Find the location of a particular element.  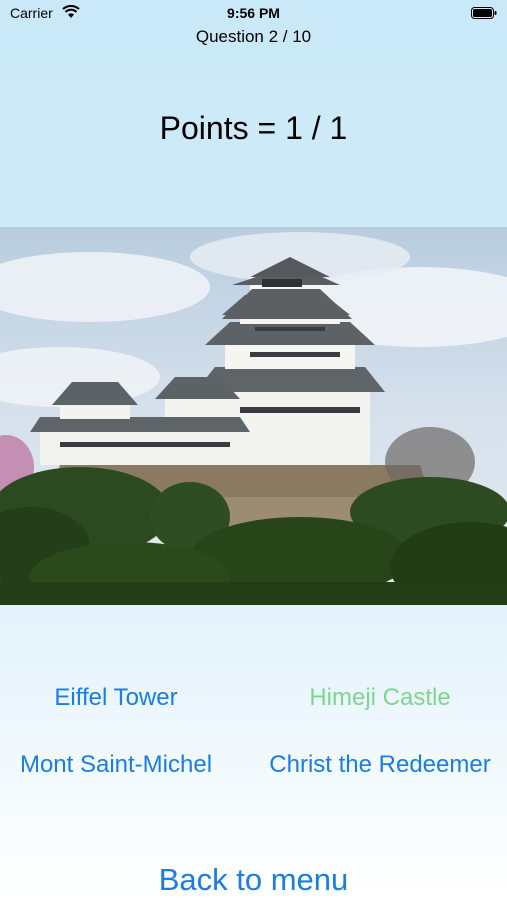

answer-button-eiffel-tower: Eiffel Tower is located at coordinates (120, 698).